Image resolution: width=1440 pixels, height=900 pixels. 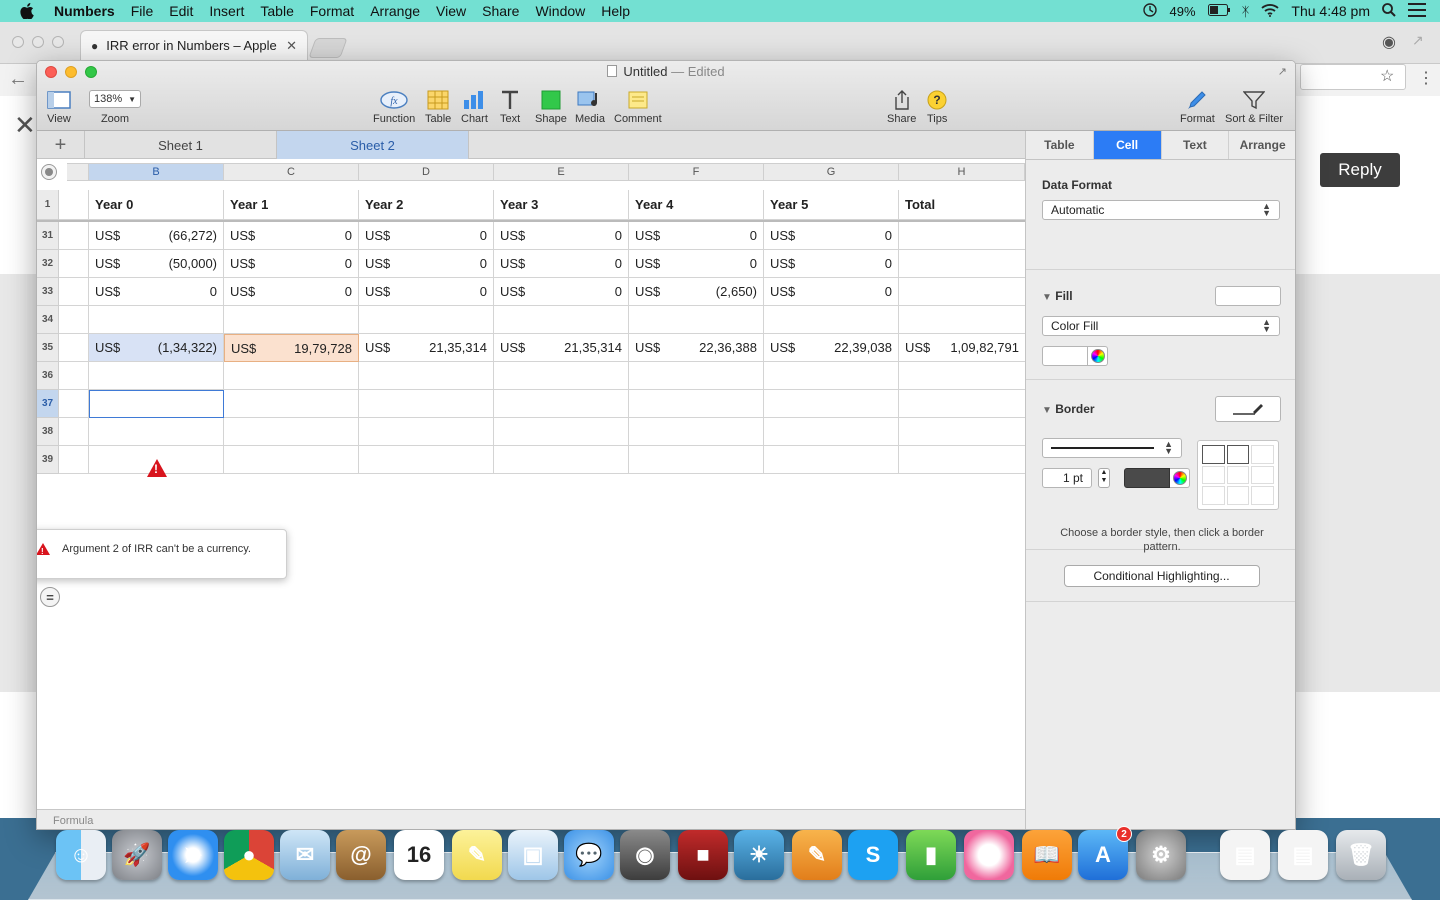 I want to click on numbers-icon: ▮, so click(x=931, y=855).